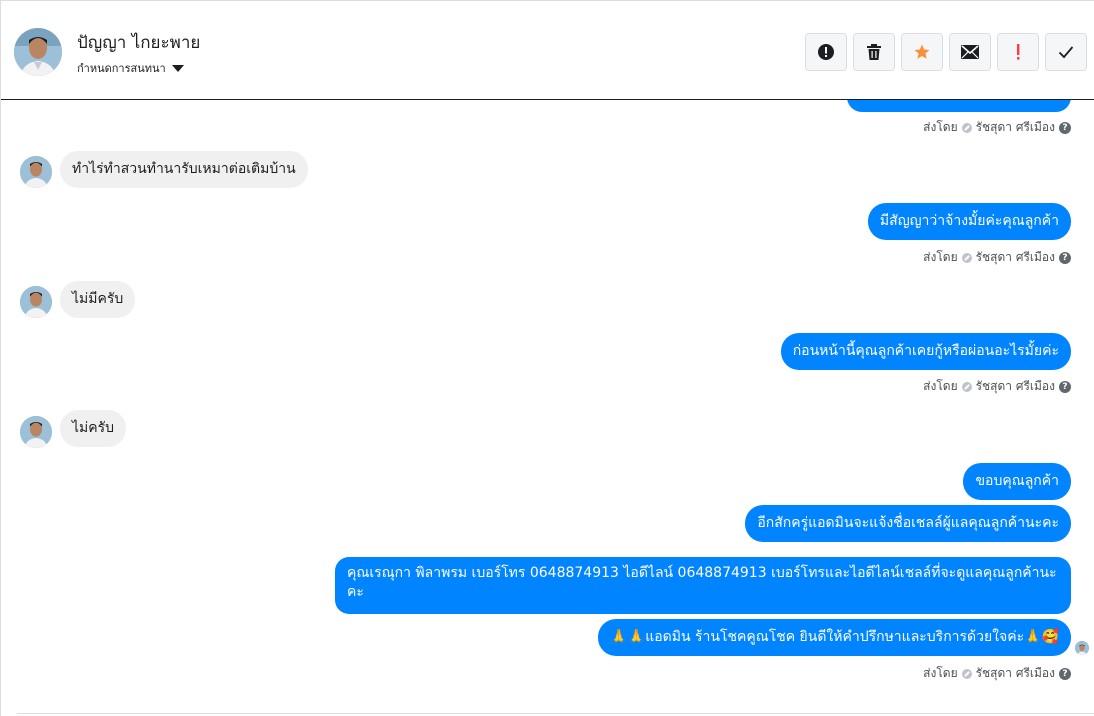 This screenshot has width=1094, height=716. Describe the element at coordinates (121, 68) in the screenshot. I see `assign-conversation-label: กำหนดการสนทนา` at that location.